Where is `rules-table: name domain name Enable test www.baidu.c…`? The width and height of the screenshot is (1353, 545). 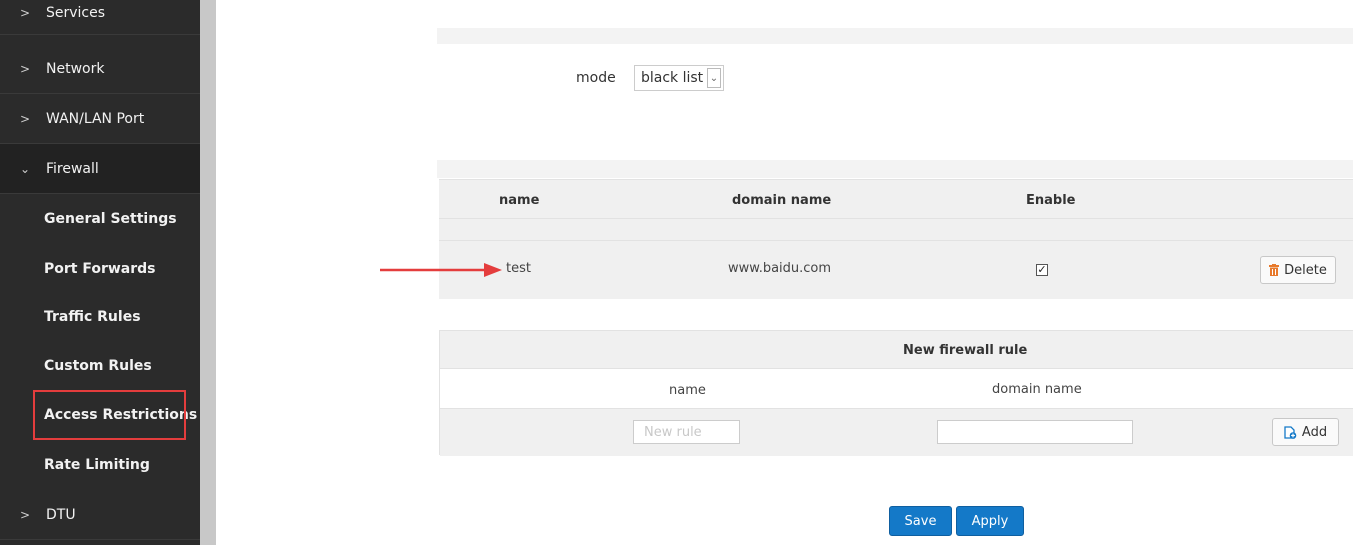
rules-table: name domain name Enable test www.baidu.c… is located at coordinates (896, 239).